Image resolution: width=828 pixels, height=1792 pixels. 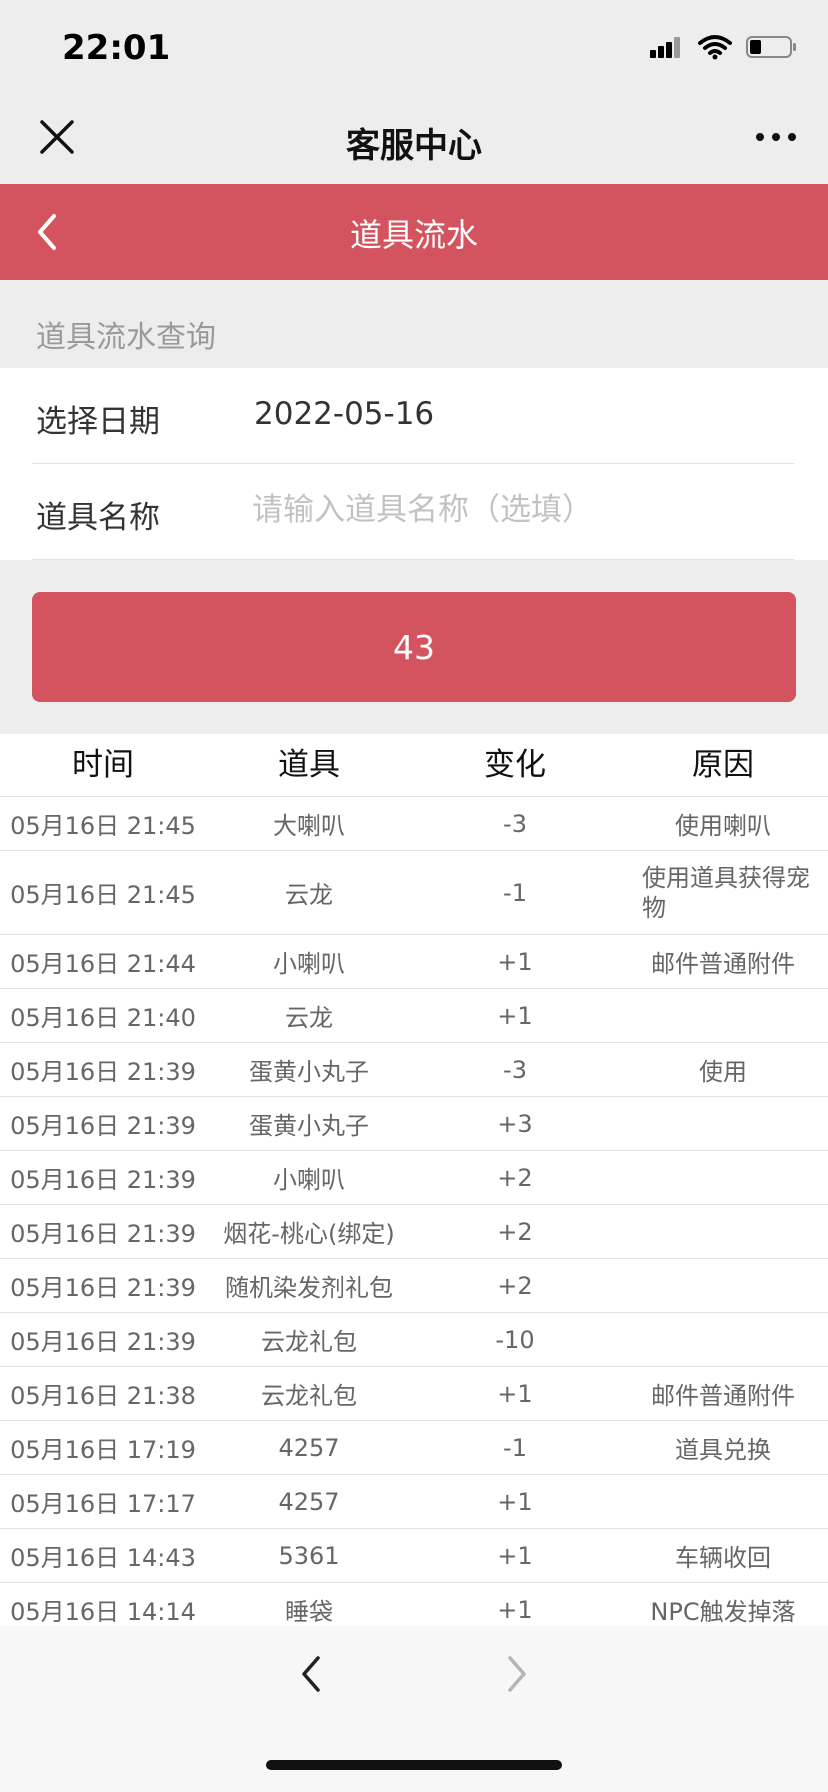 What do you see at coordinates (344, 414) in the screenshot?
I see `date-value: 2022-05-16` at bounding box center [344, 414].